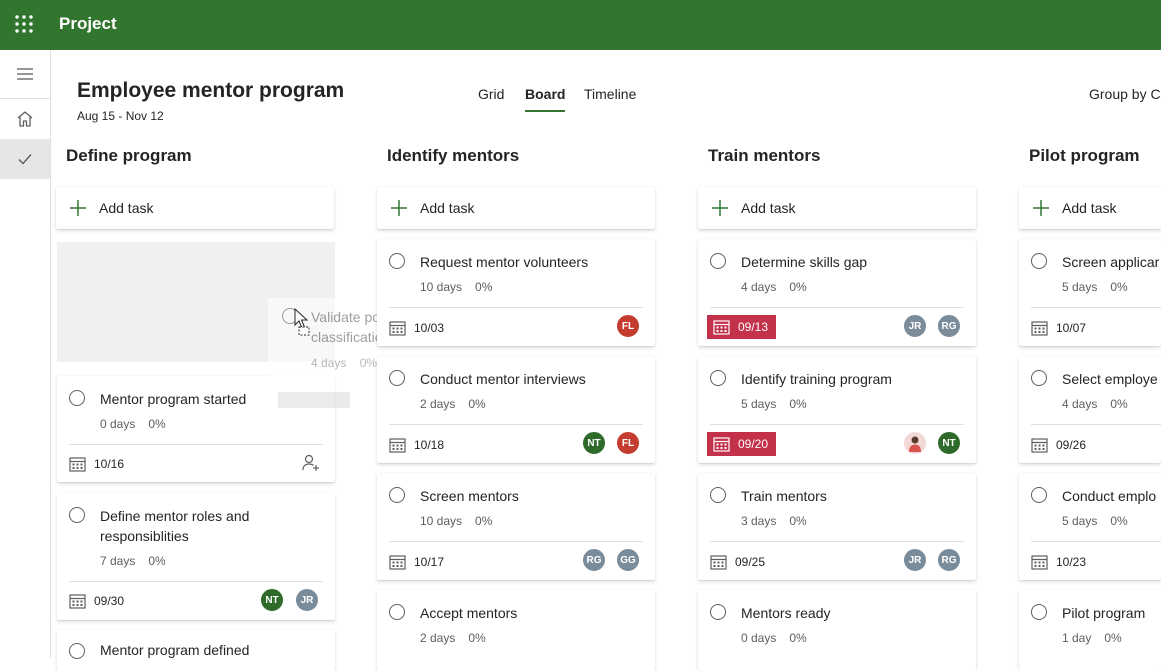 The image size is (1161, 670). Describe the element at coordinates (24, 24) in the screenshot. I see `app-launcher-icon` at that location.